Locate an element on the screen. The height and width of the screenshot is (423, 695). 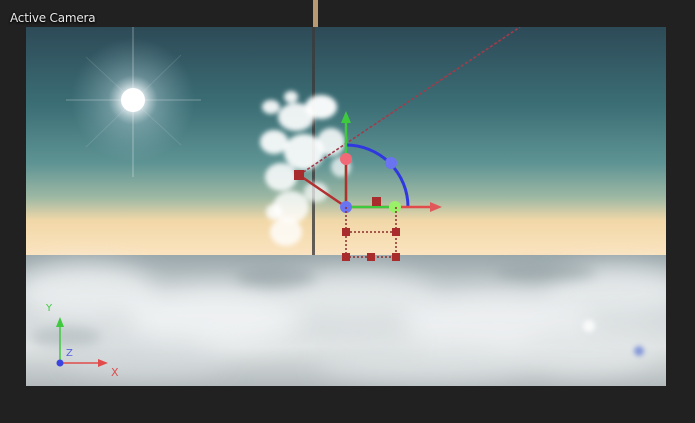
rotation-handle-blue is located at coordinates (391, 163).